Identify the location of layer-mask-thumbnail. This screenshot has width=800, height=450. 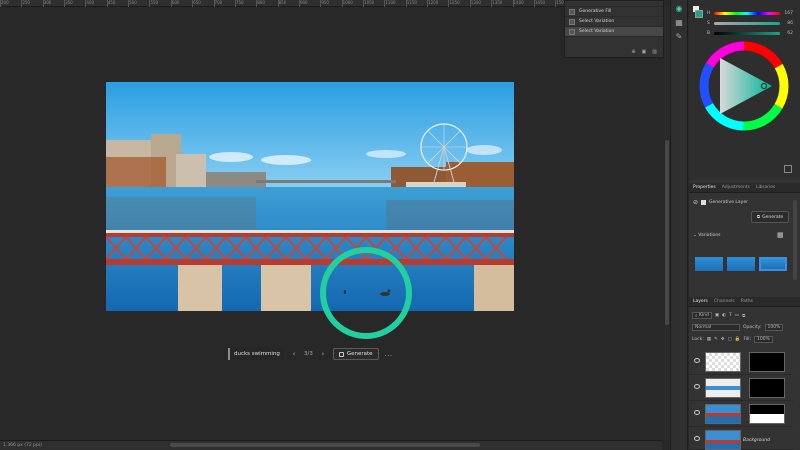
(767, 362).